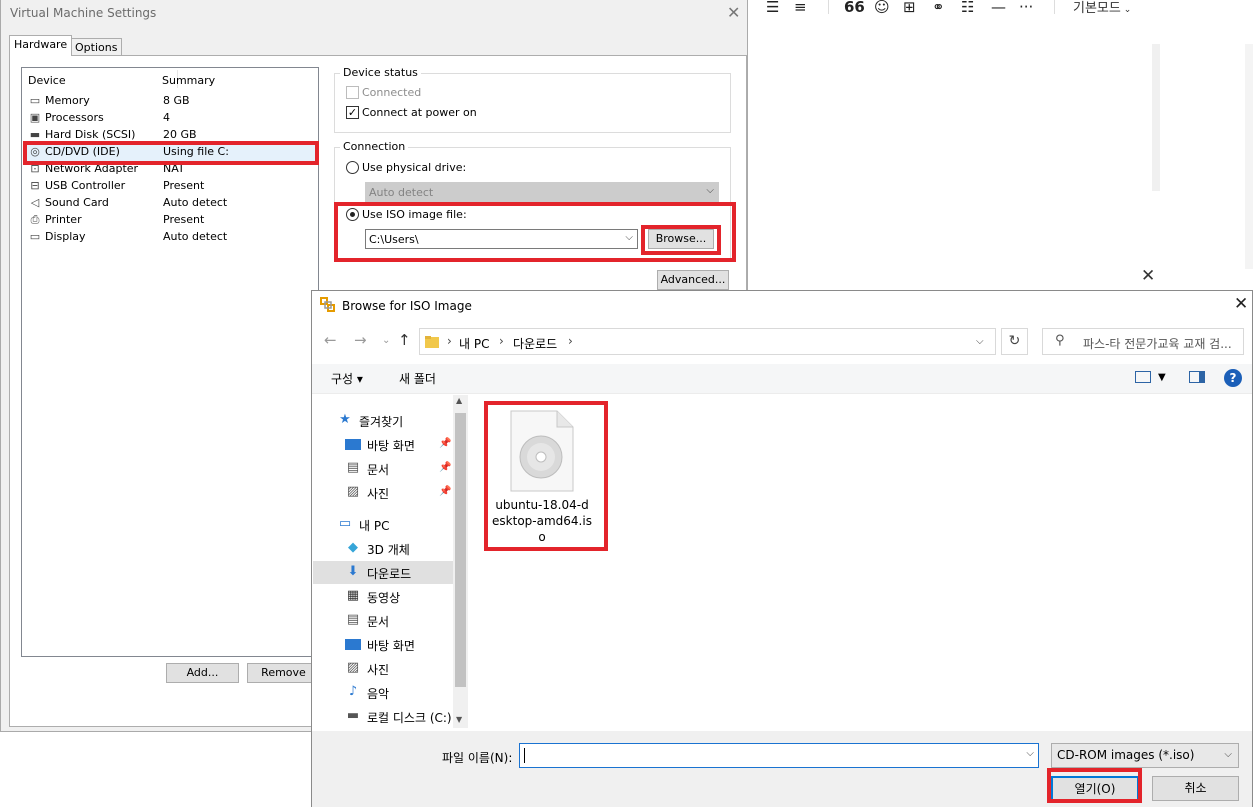 The image size is (1253, 807). Describe the element at coordinates (383, 444) in the screenshot. I see `tree-item-desktop-pinned: 바탕 화면 📌` at that location.